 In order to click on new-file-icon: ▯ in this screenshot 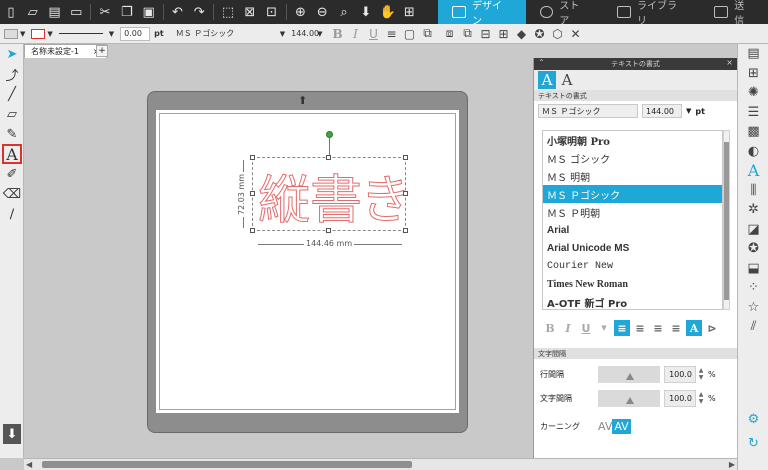, I will do `click(11, 12)`.